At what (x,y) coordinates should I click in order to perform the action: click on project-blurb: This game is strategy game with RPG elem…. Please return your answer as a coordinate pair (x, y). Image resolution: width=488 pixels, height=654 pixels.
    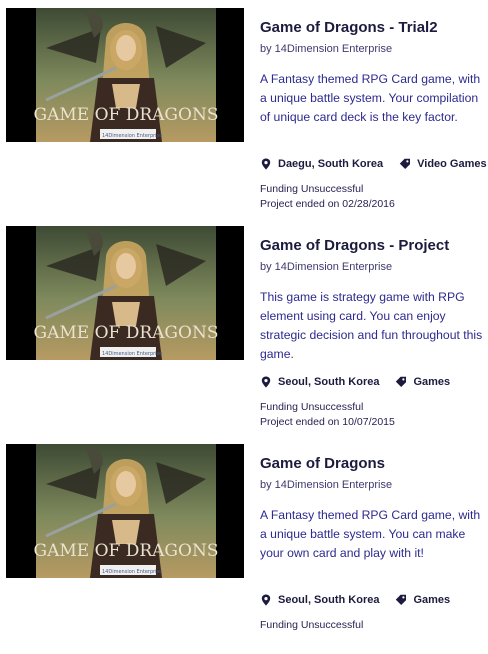
    Looking at the image, I should click on (371, 325).